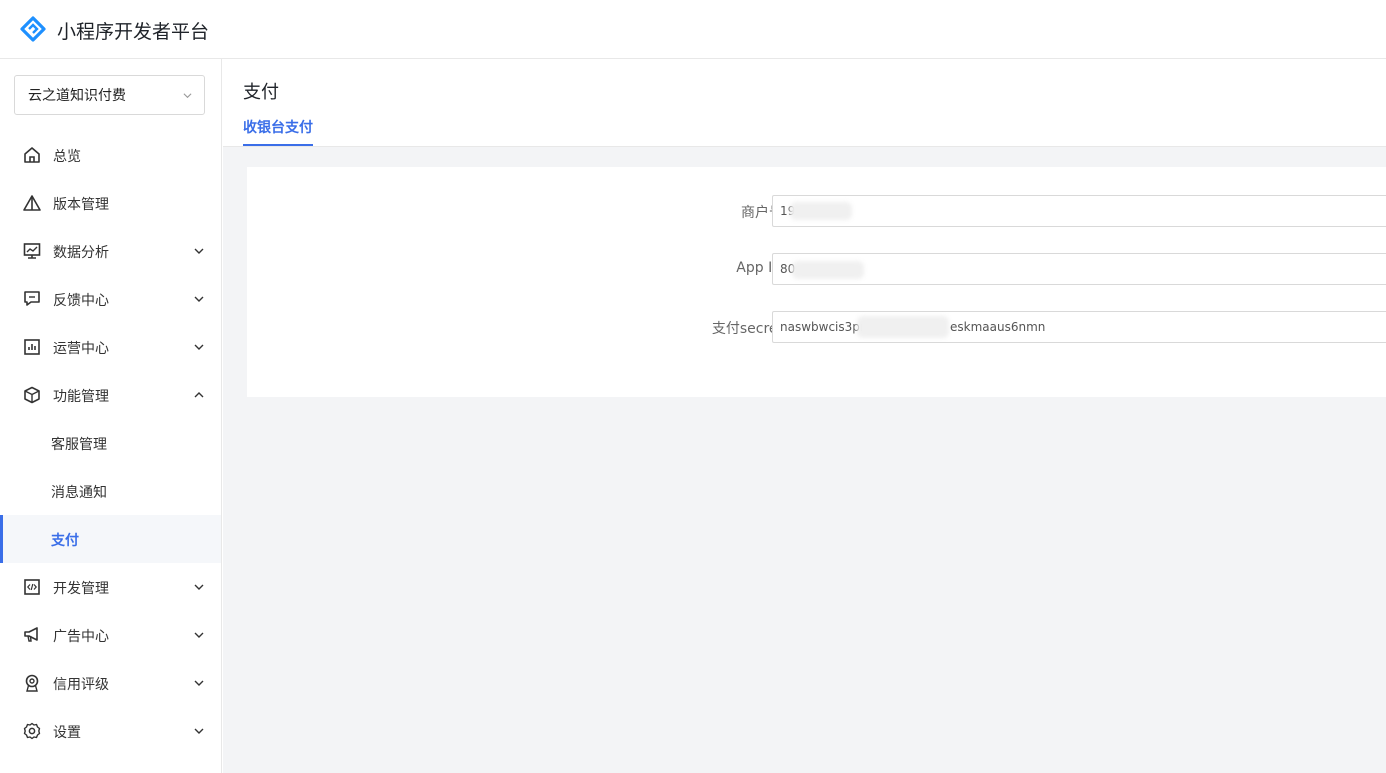 The image size is (1386, 773). I want to click on sidebar-item-label: 版本管理, so click(81, 205).